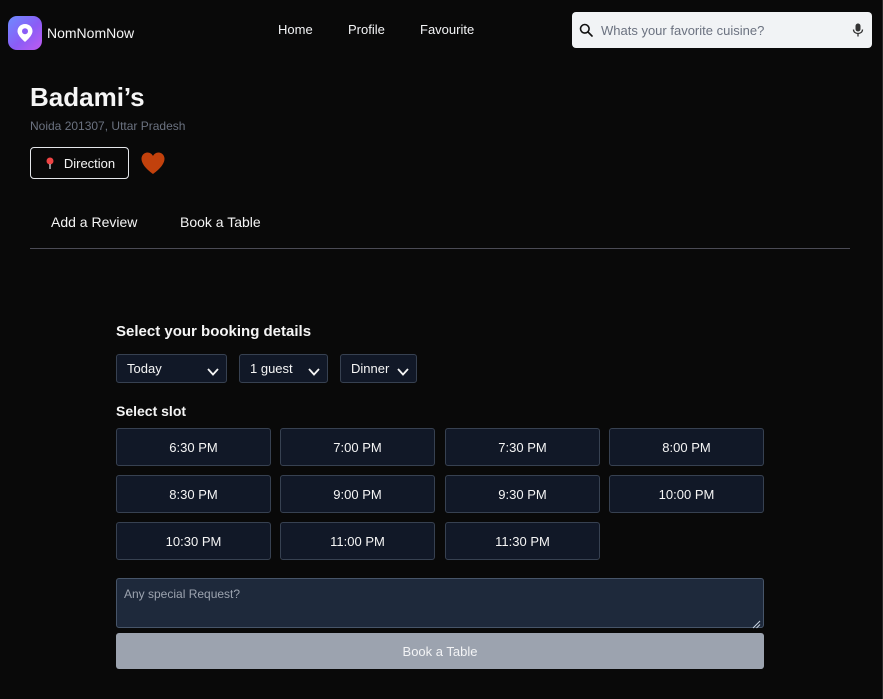  What do you see at coordinates (440, 603) in the screenshot?
I see `special-request-textarea` at bounding box center [440, 603].